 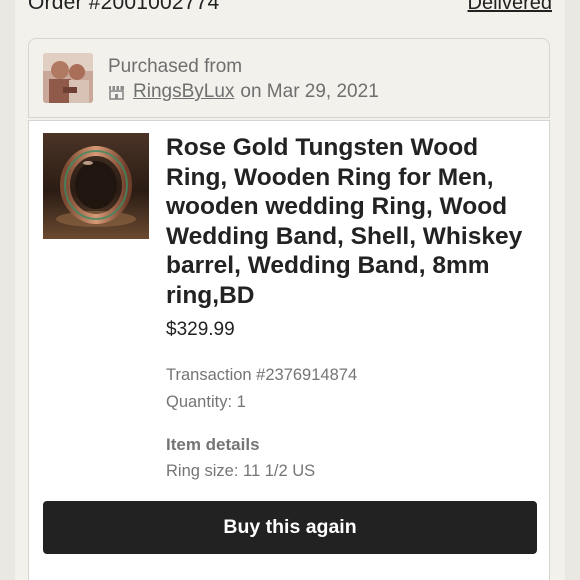 What do you see at coordinates (206, 402) in the screenshot?
I see `quantity: Quantity: 1` at bounding box center [206, 402].